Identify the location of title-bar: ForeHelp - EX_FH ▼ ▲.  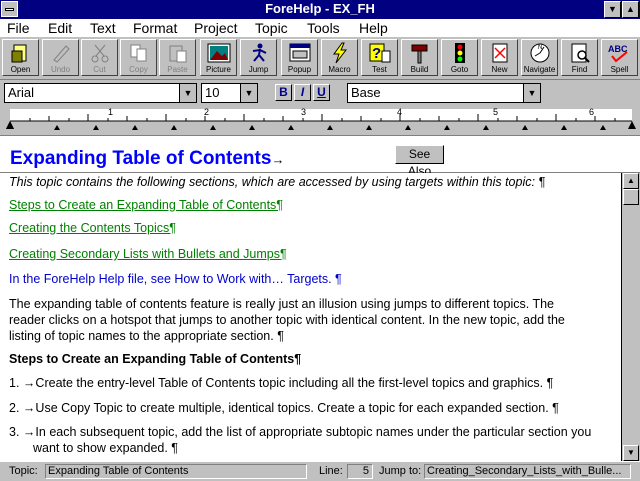
(320, 9).